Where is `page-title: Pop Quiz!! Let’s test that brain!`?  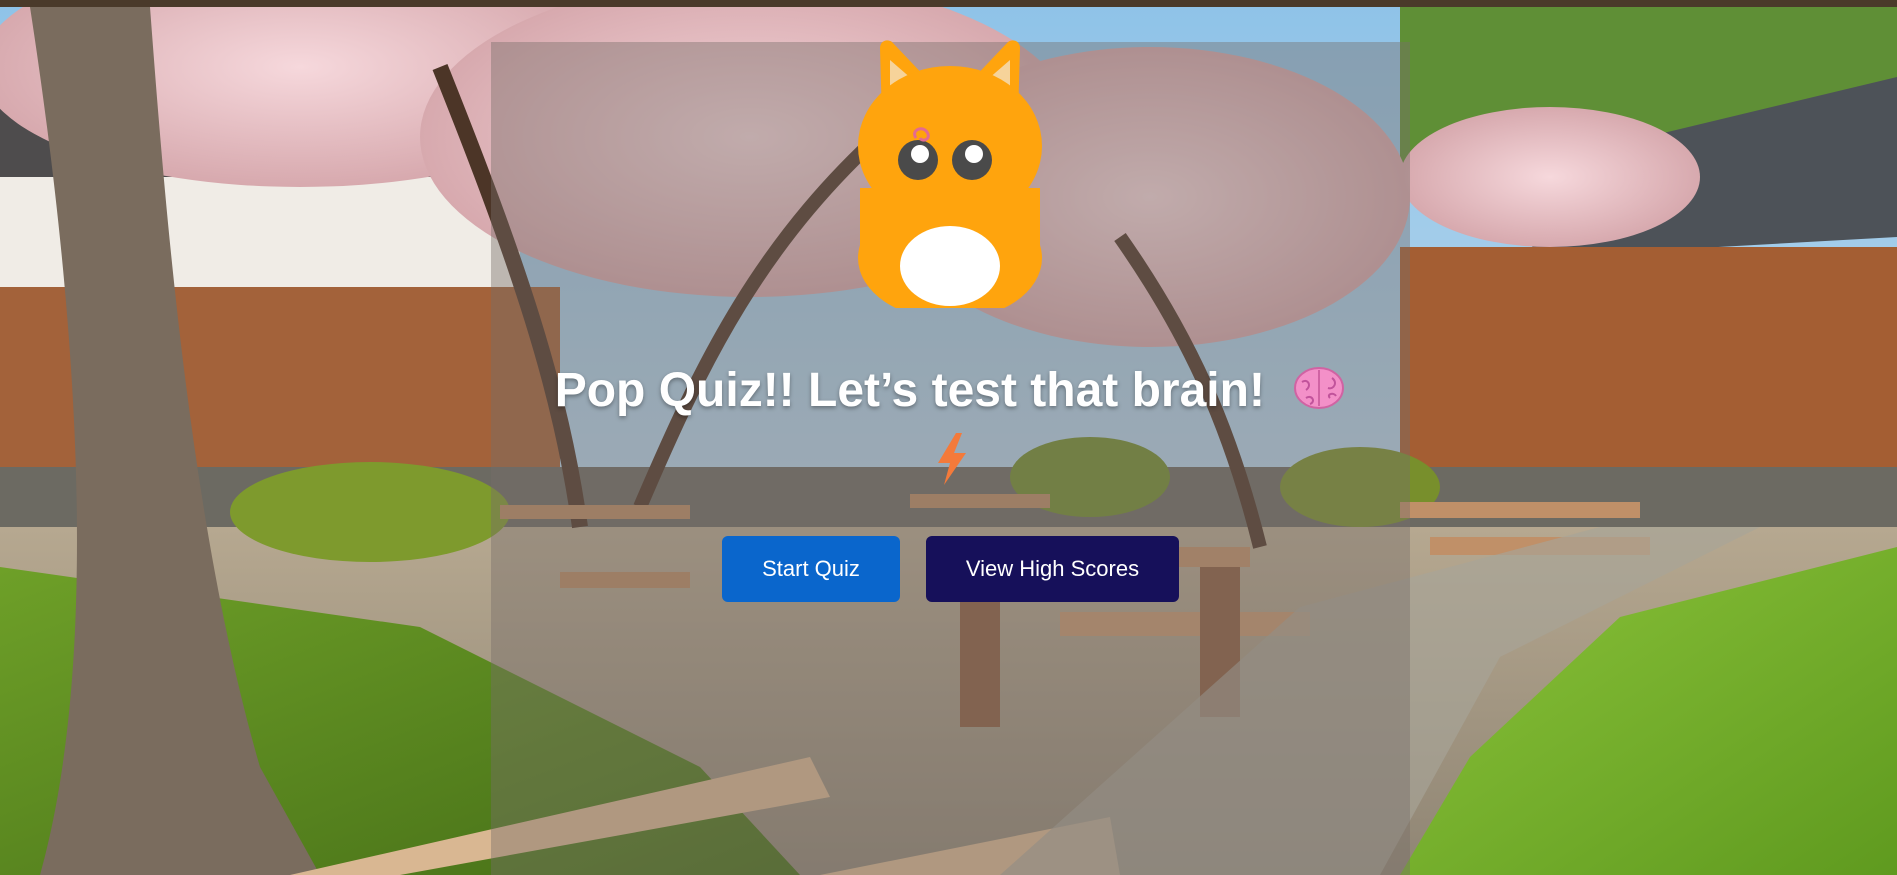 page-title: Pop Quiz!! Let’s test that brain! is located at coordinates (950, 391).